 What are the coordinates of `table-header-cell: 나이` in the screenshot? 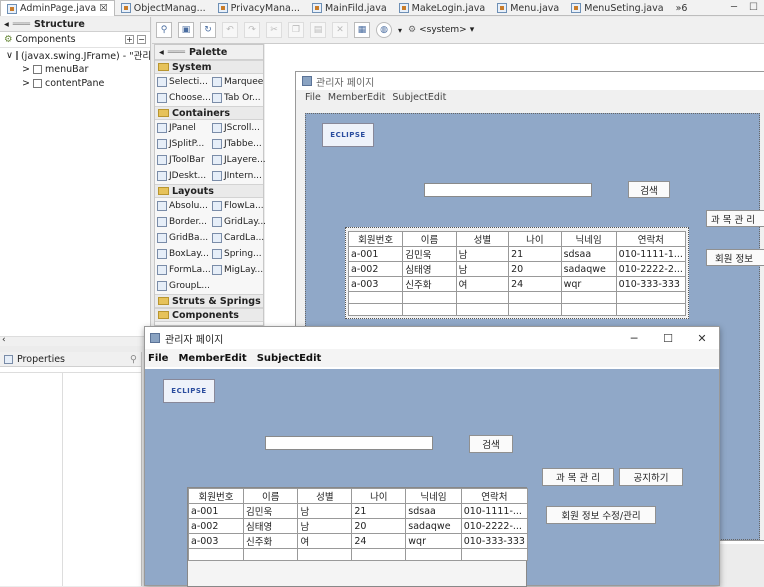 It's located at (379, 496).